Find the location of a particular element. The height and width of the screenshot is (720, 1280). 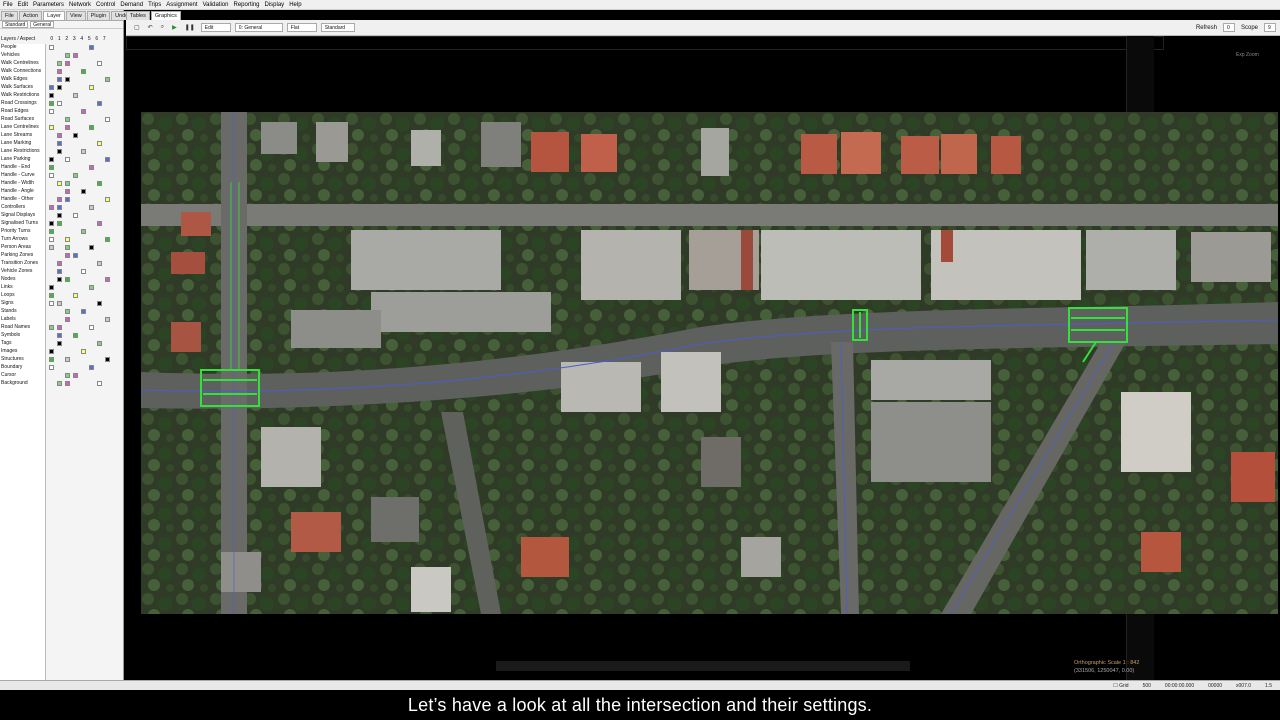

layer-people: People is located at coordinates (9, 47).